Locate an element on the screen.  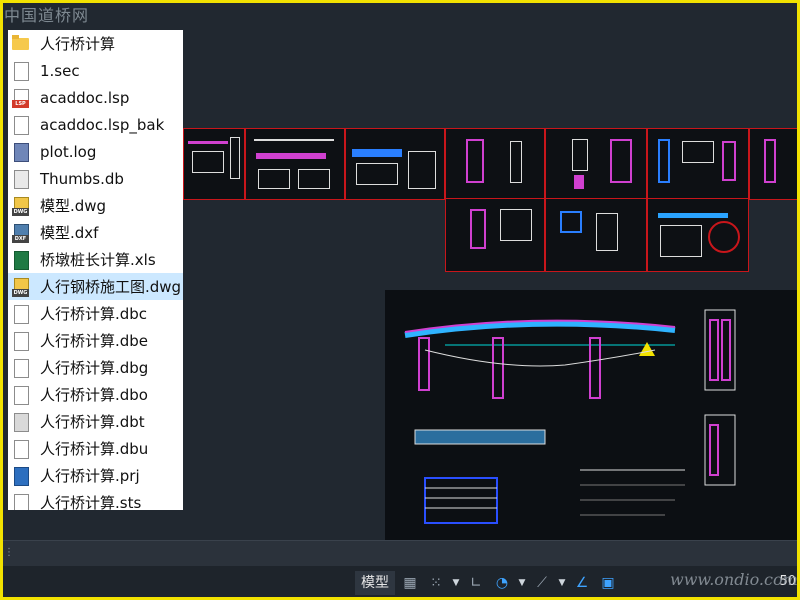
file-list-item: 人行桥计算.dbc is located at coordinates (95, 313).